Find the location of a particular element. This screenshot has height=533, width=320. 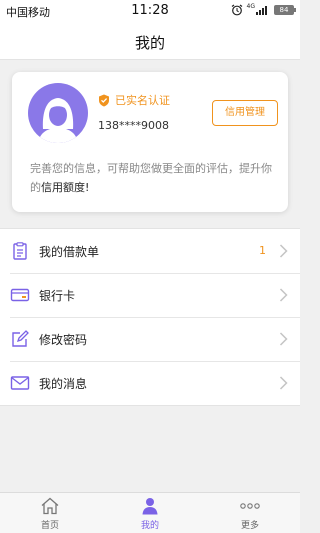

menu-item-label: 我的消息 is located at coordinates (63, 384).